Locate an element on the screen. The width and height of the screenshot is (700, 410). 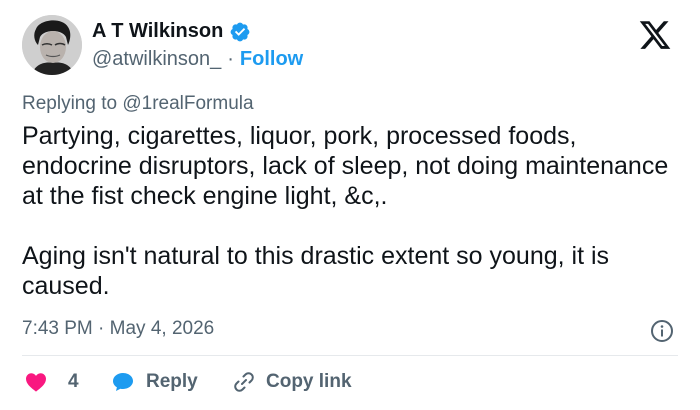
link-icon is located at coordinates (244, 382).